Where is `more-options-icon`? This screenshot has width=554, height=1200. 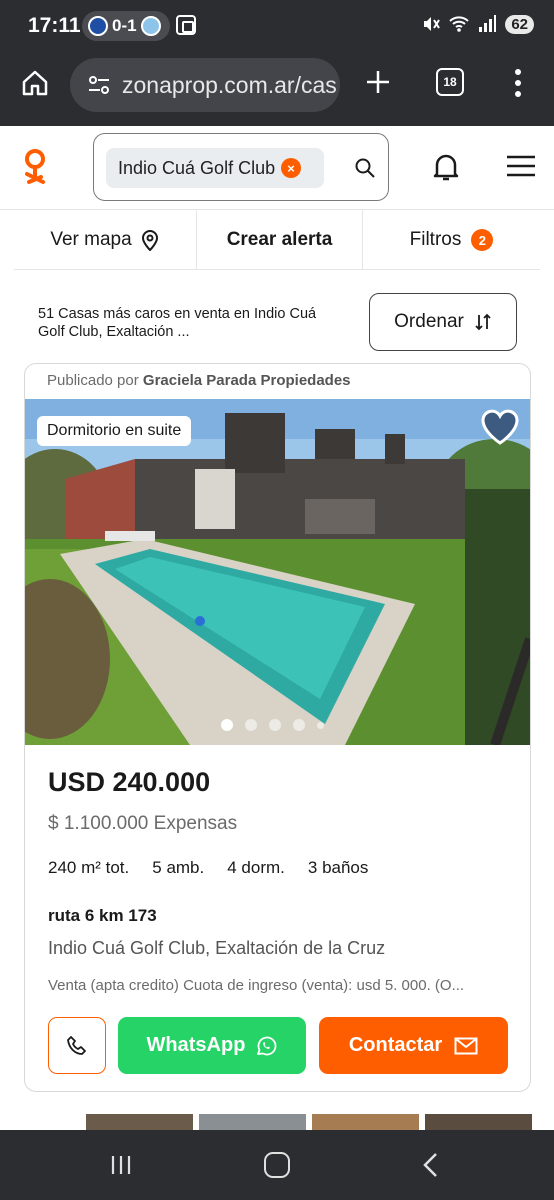 more-options-icon is located at coordinates (518, 83).